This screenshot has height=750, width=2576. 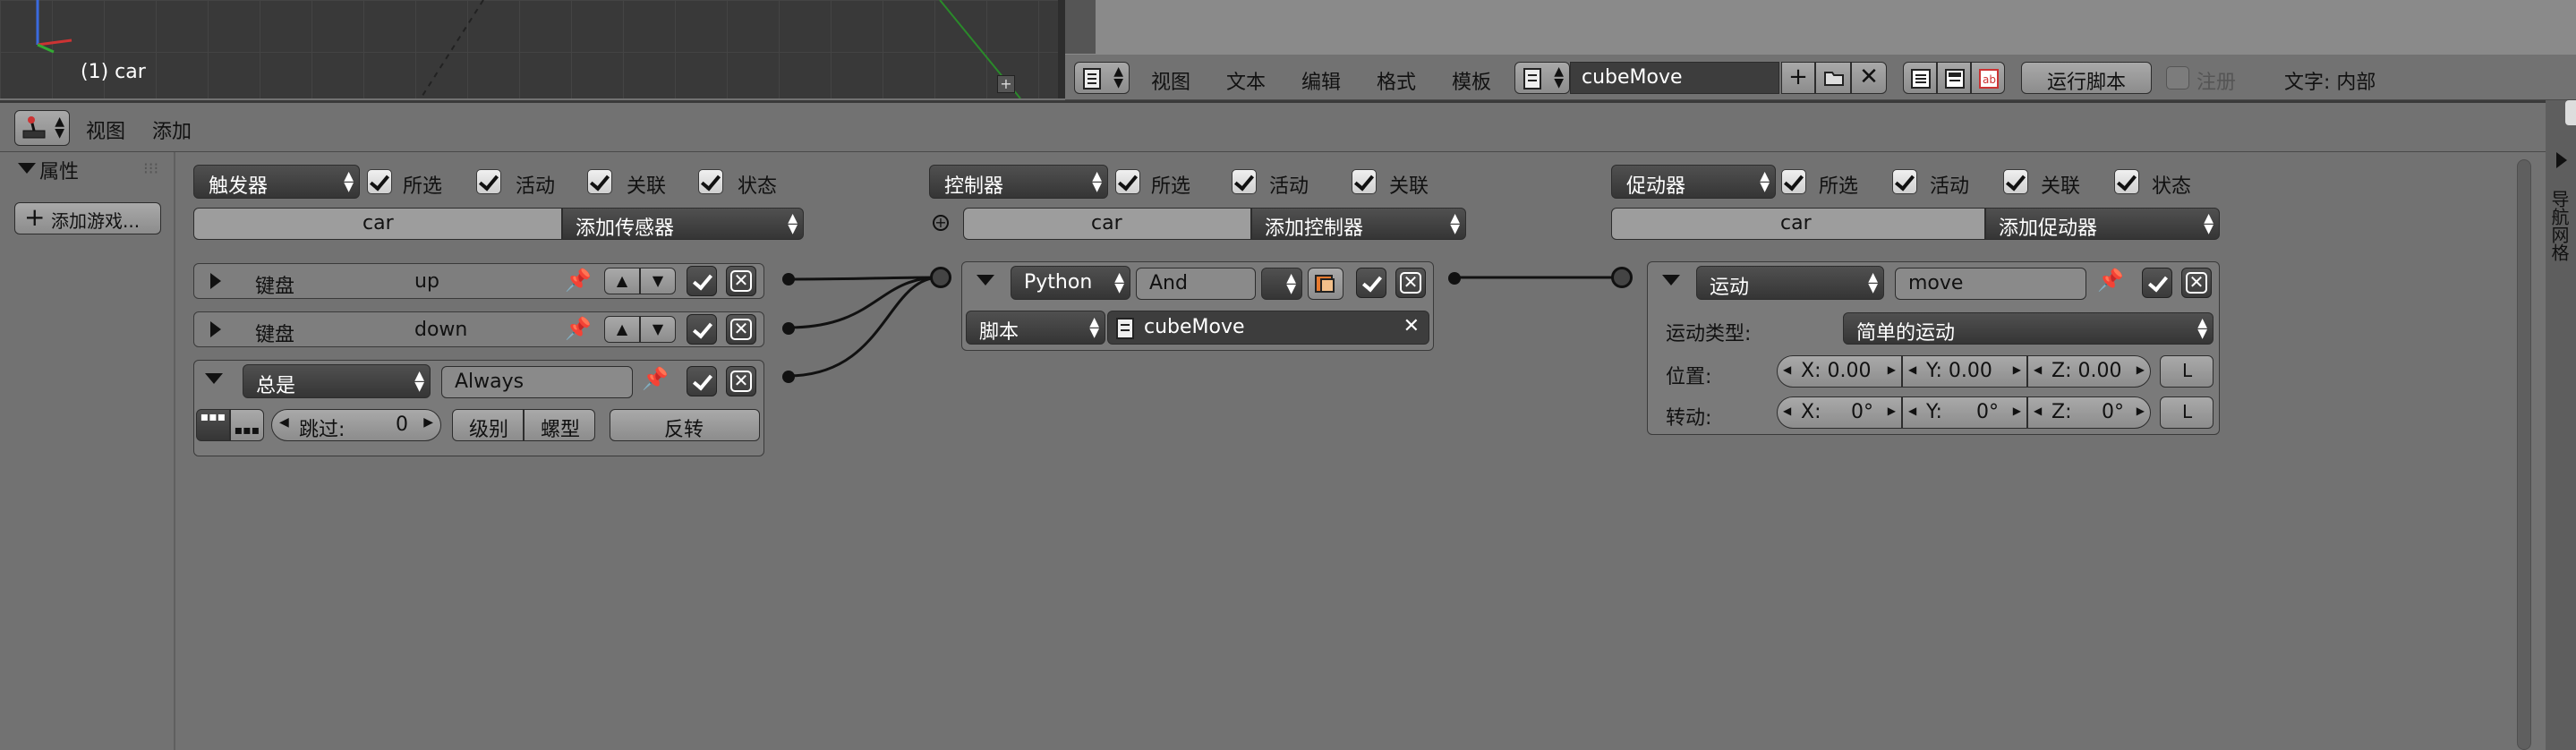 What do you see at coordinates (377, 224) in the screenshot?
I see `sensors-object-label: car` at bounding box center [377, 224].